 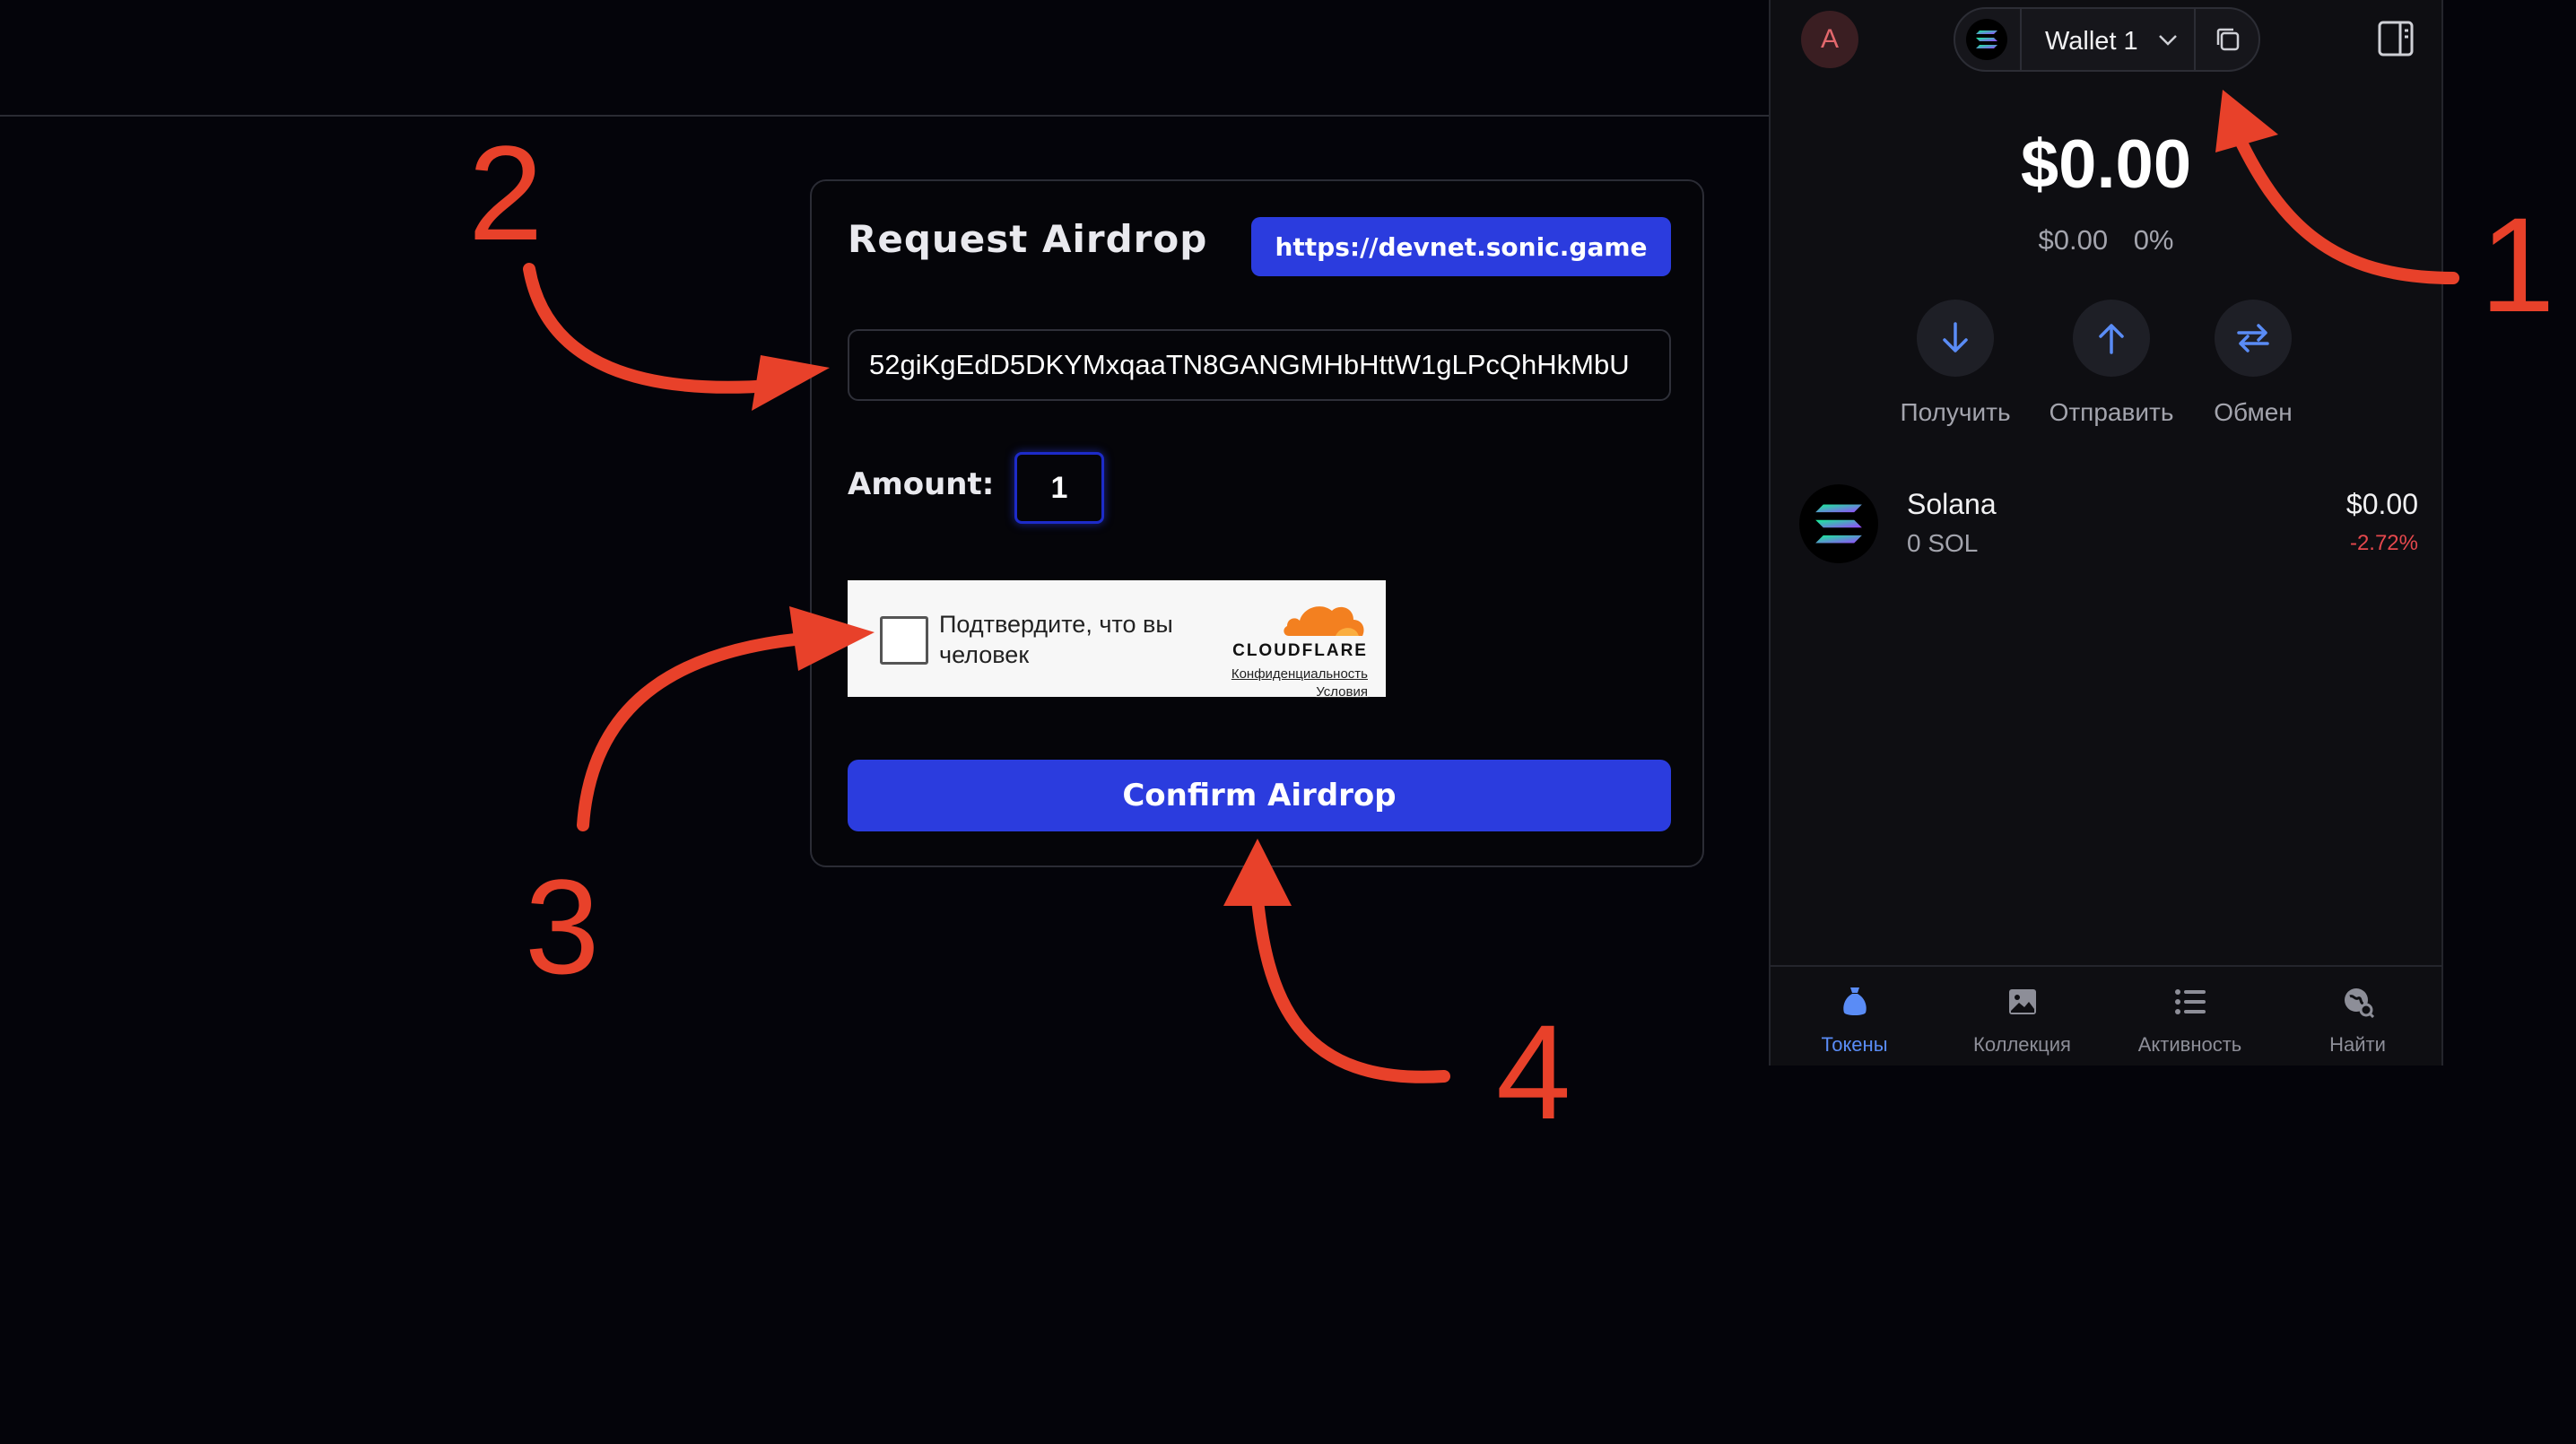 I want to click on arrow-to-address-input, so click(x=650, y=328).